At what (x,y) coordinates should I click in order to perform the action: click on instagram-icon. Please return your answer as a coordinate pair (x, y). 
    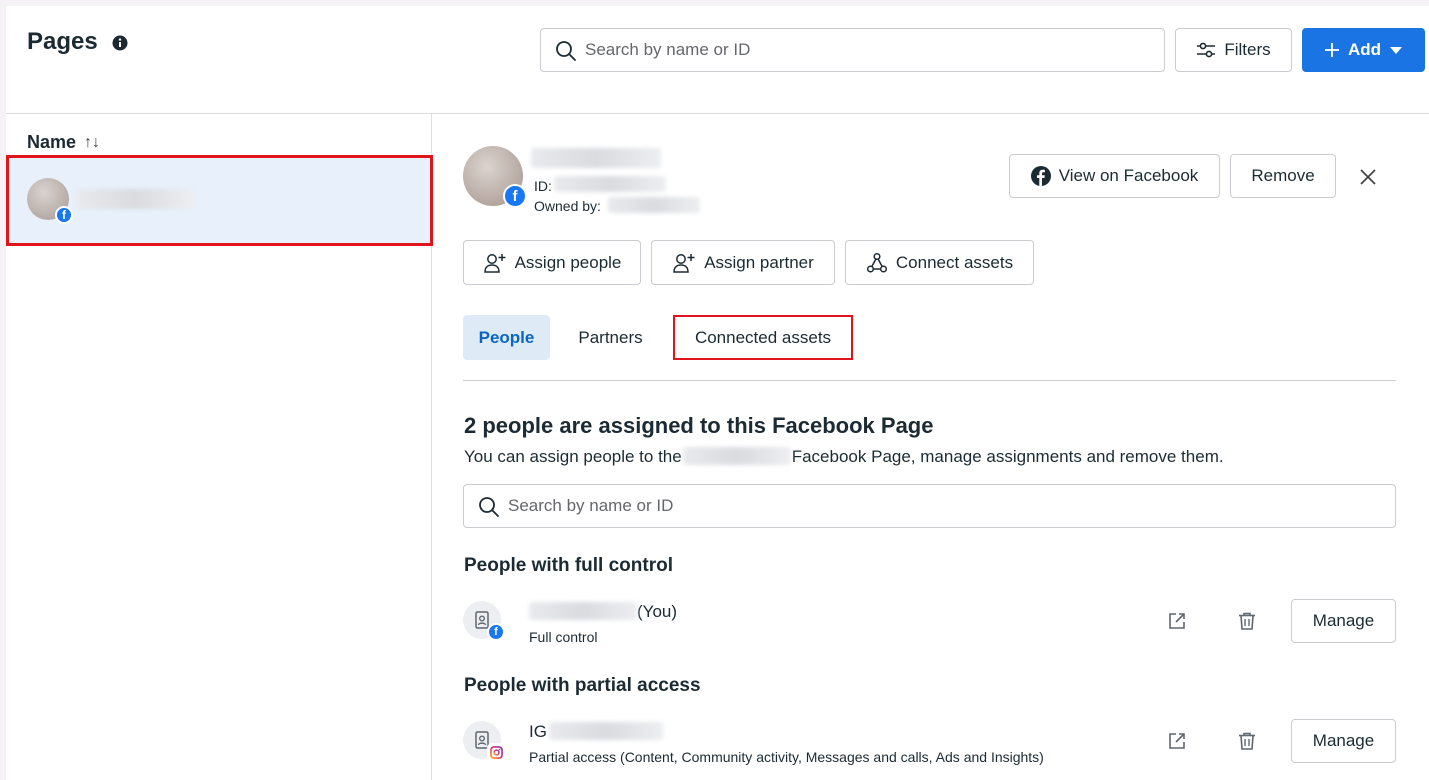
    Looking at the image, I should click on (496, 752).